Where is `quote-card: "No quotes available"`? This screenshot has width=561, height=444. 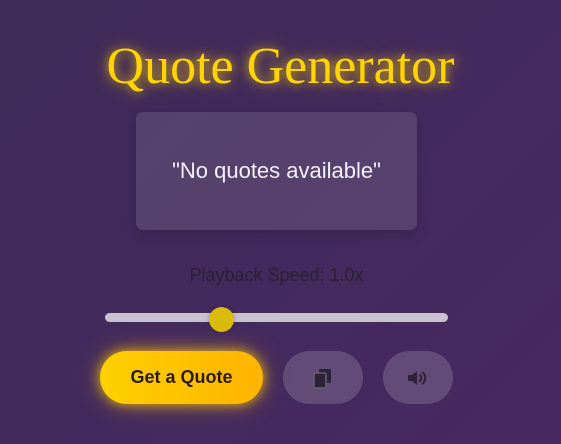 quote-card: "No quotes available" is located at coordinates (276, 171).